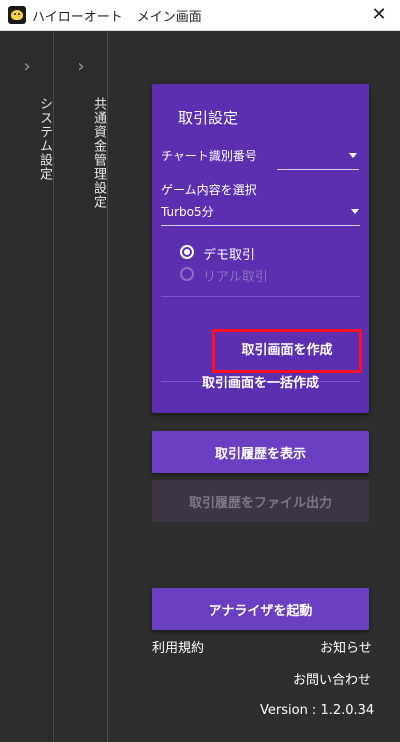  What do you see at coordinates (229, 255) in the screenshot?
I see `radio-demo-label: デモ取引` at bounding box center [229, 255].